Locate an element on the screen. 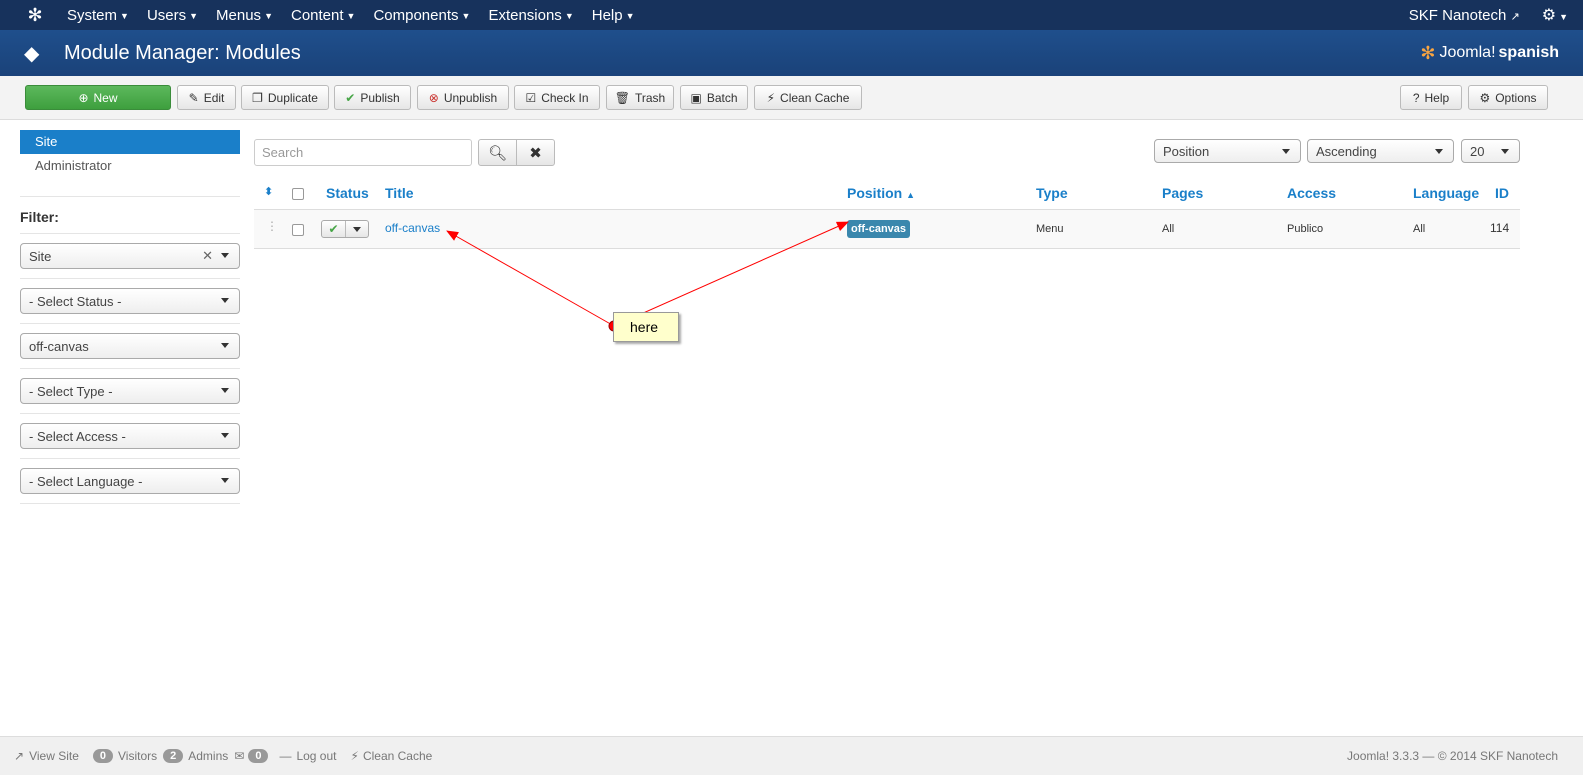 The image size is (1583, 775). module-title-link: off-canvas is located at coordinates (412, 228).